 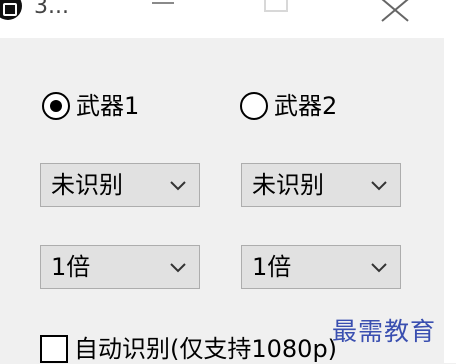 I want to click on weapon-2-magnification-select: 1倍, so click(x=321, y=267).